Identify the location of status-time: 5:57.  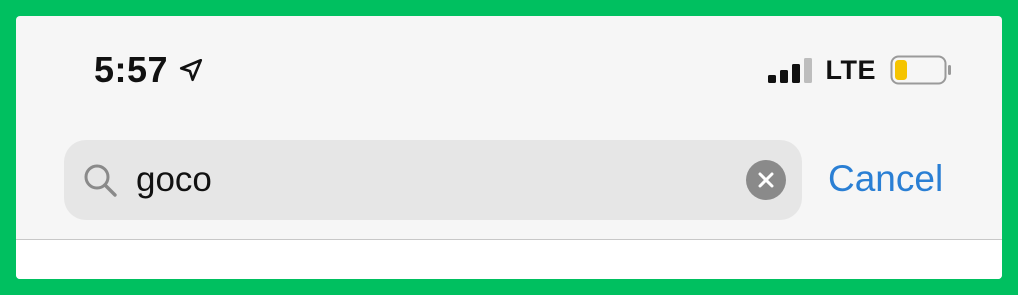
(131, 69).